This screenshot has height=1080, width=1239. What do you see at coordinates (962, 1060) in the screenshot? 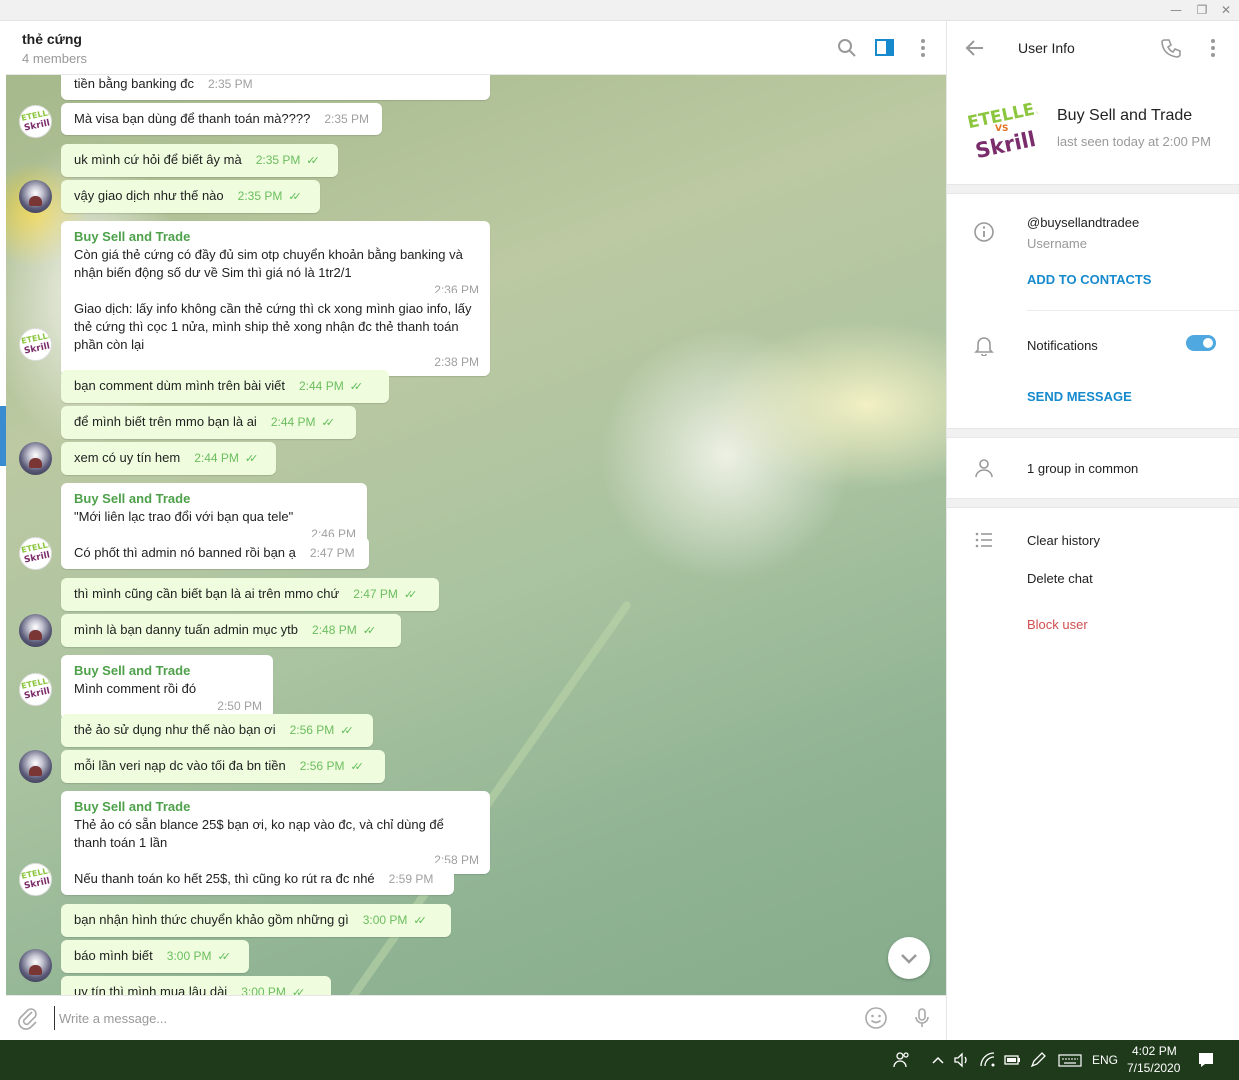
I see `speaker-icon` at bounding box center [962, 1060].